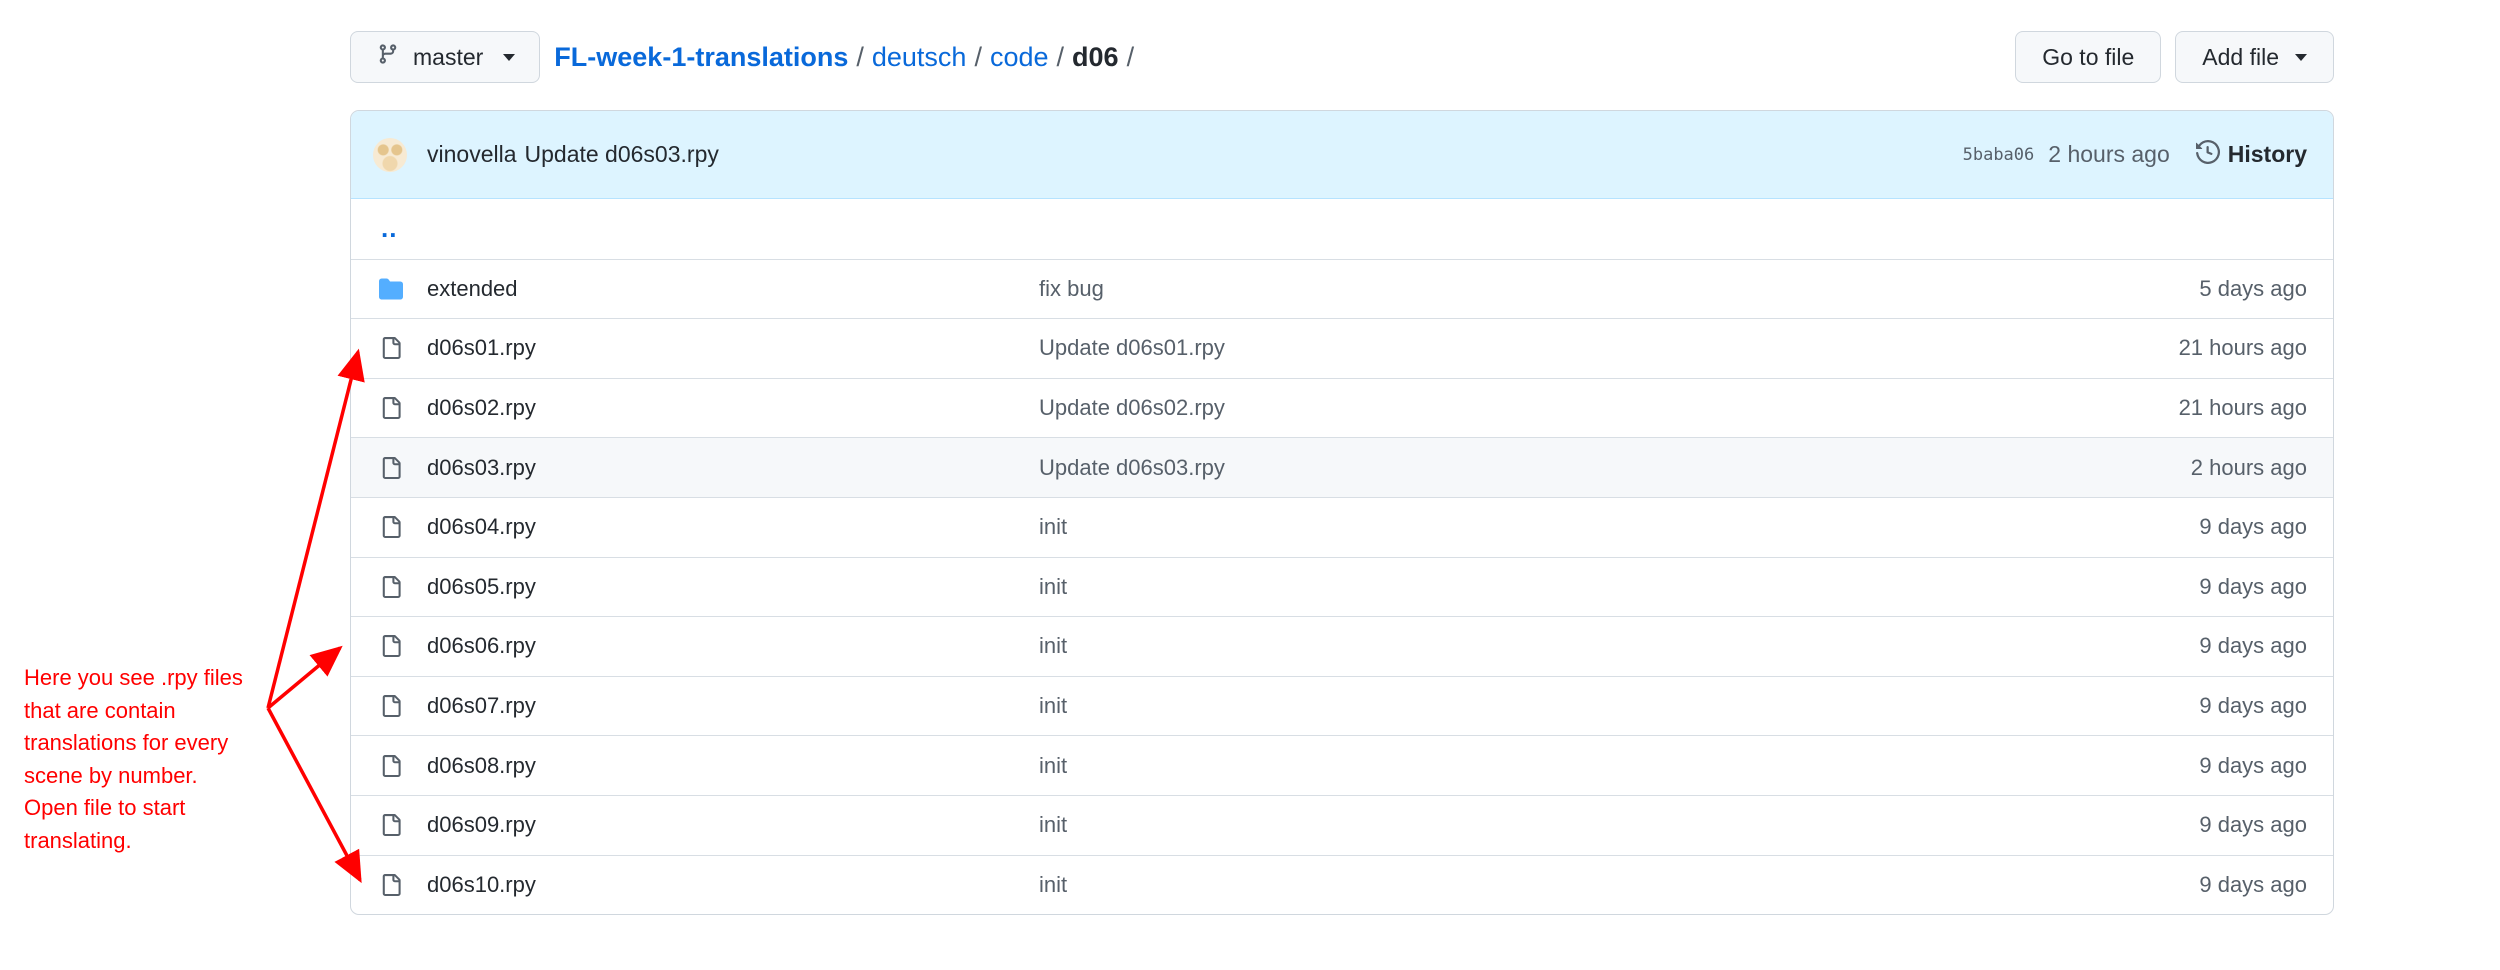  Describe the element at coordinates (2109, 154) in the screenshot. I see `commit-time: 2 hours ago` at that location.